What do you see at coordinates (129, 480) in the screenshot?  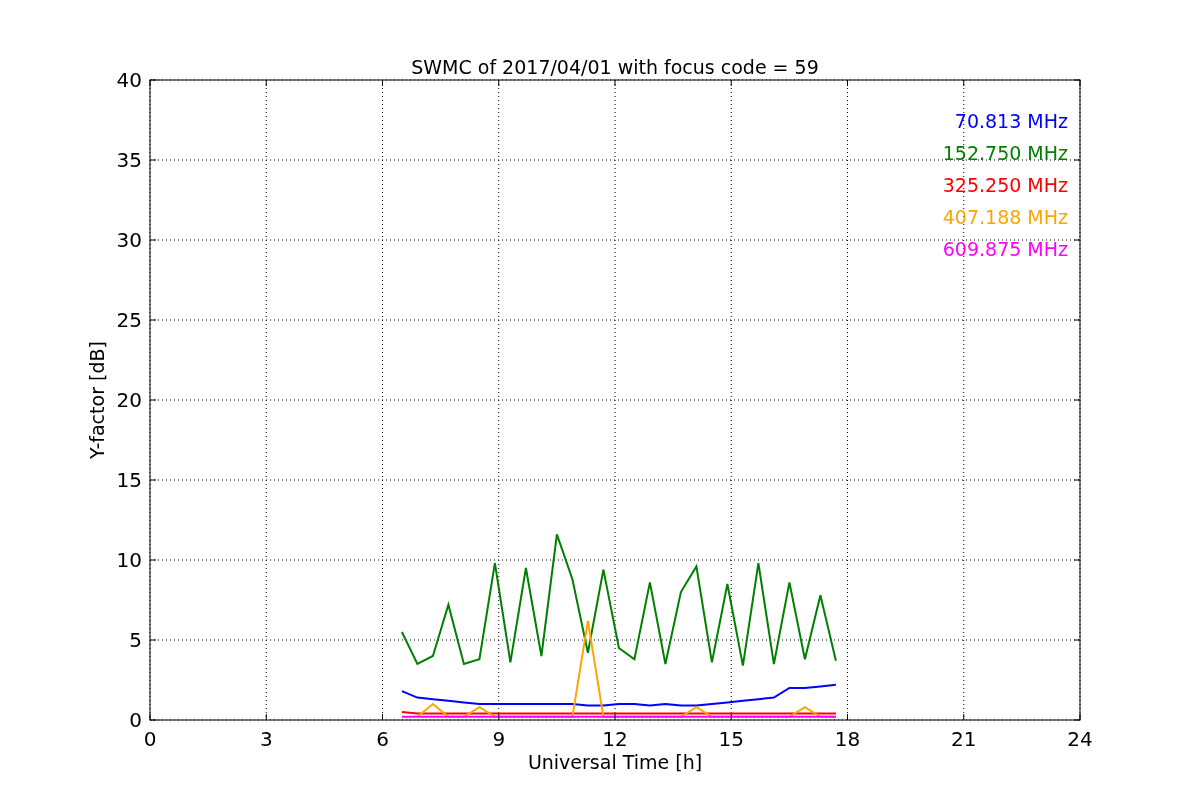 I see `y-tick-label: 15` at bounding box center [129, 480].